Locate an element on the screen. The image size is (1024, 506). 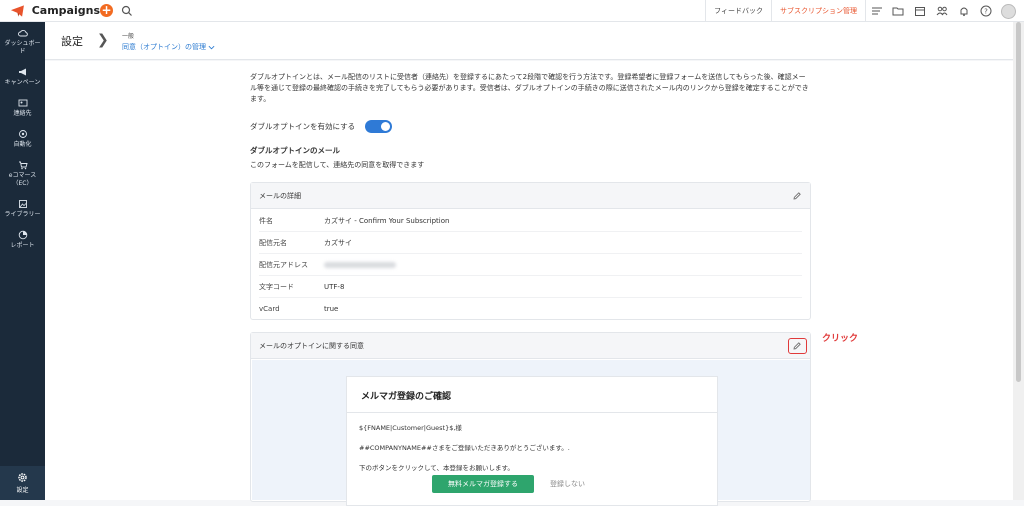
sidebar-item-reports: レポート is located at coordinates (22, 239).